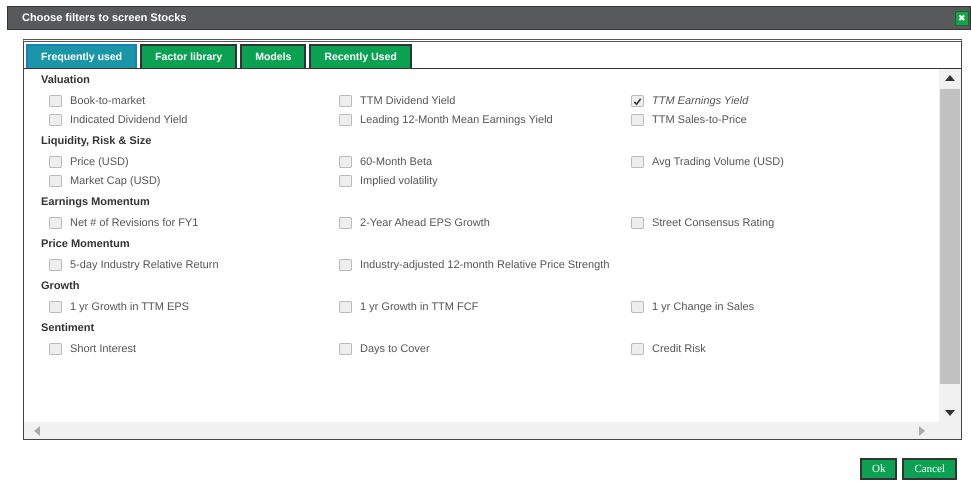  Describe the element at coordinates (37, 431) in the screenshot. I see `scroll-left-icon` at that location.